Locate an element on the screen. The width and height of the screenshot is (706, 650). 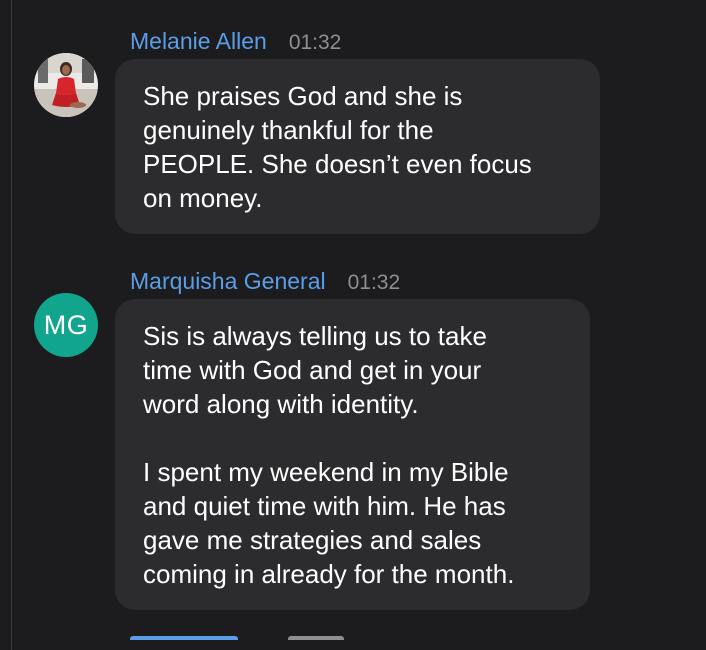
avatar: MG is located at coordinates (66, 325).